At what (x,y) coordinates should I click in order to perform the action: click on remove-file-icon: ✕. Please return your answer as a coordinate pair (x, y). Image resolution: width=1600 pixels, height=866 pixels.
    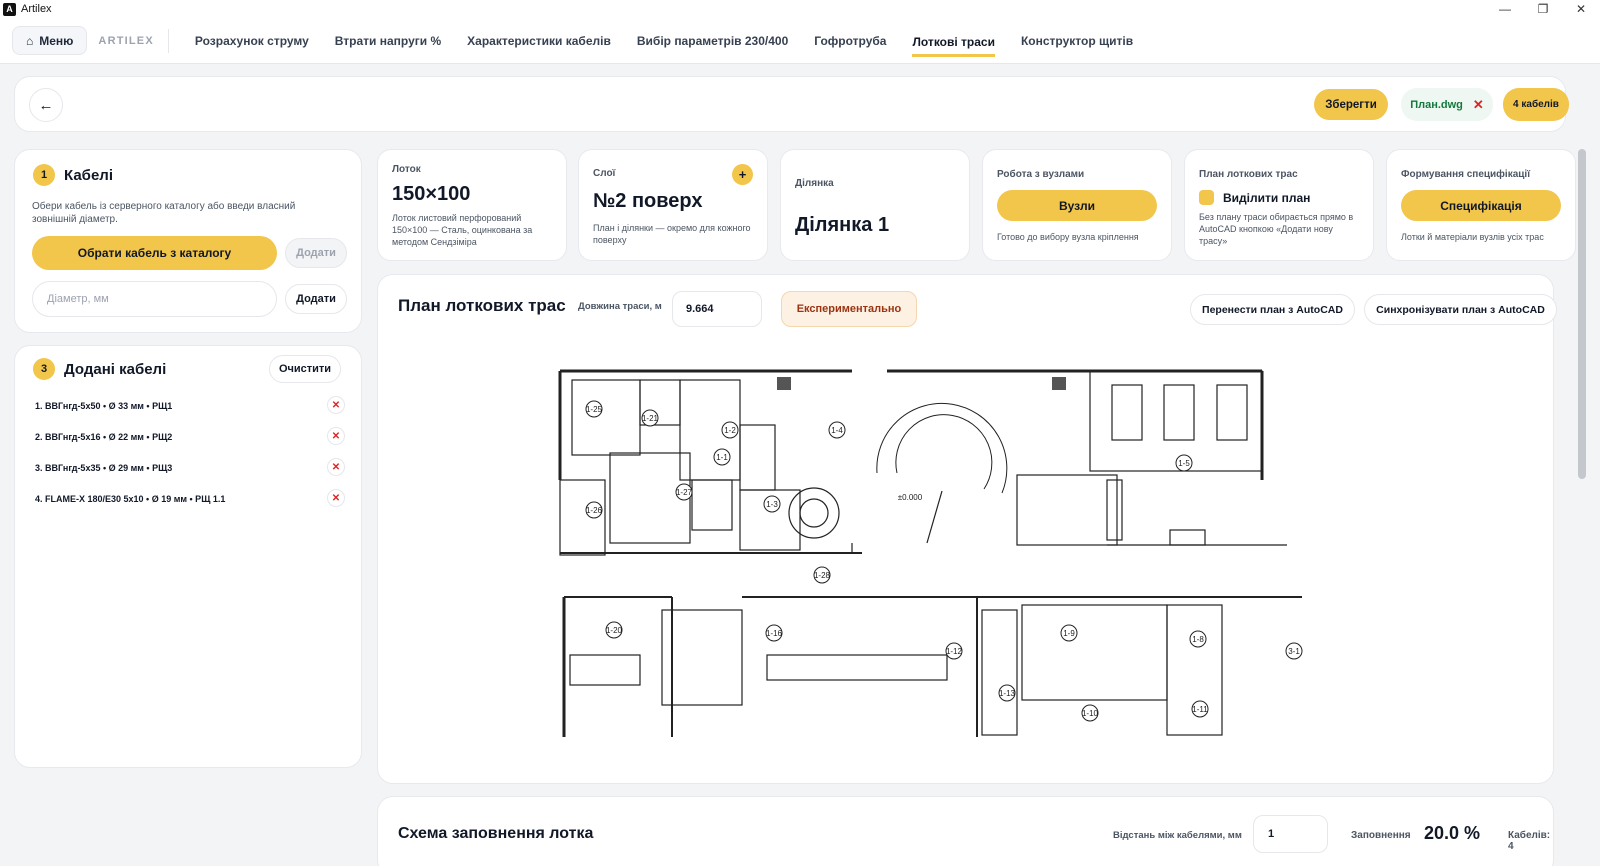
    Looking at the image, I should click on (1478, 105).